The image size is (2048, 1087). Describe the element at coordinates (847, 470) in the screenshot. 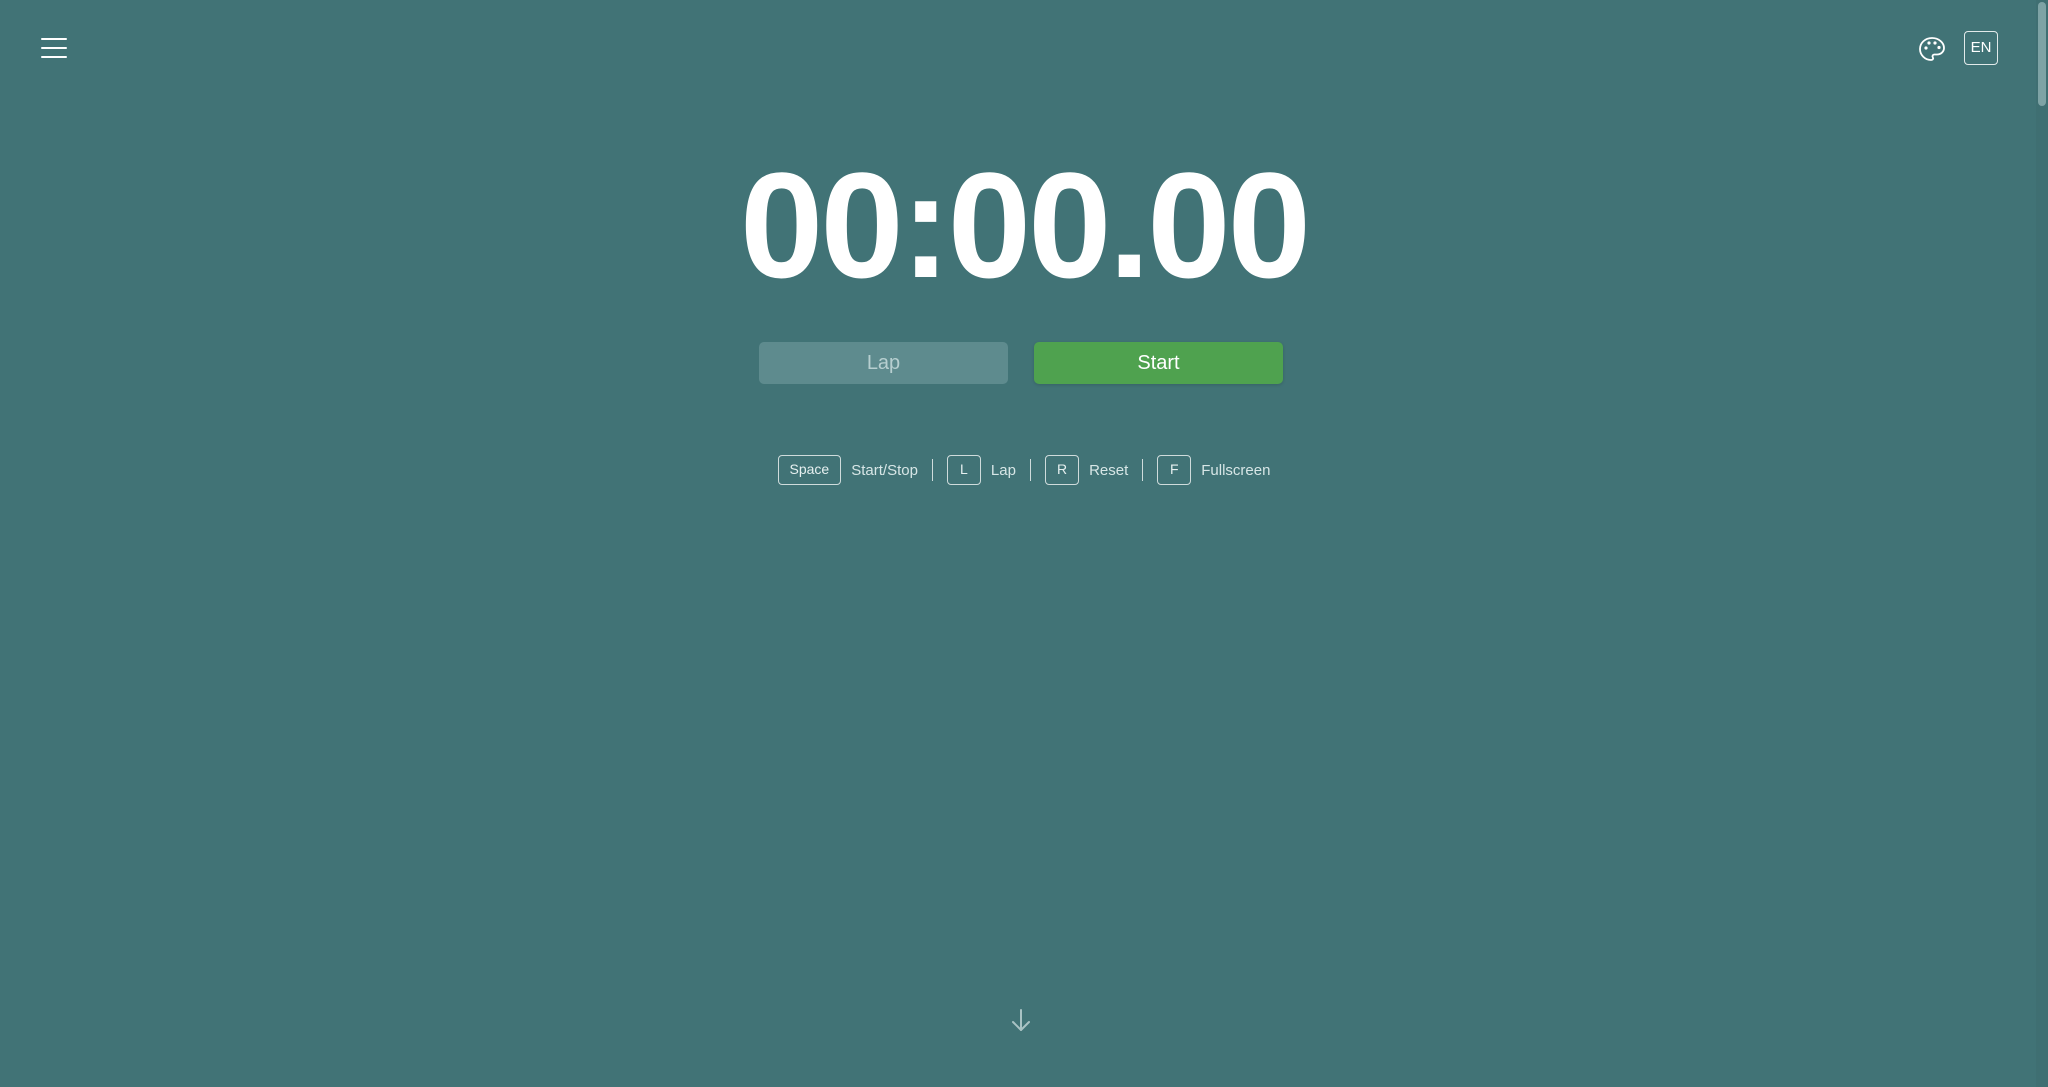

I see `shortcut-start-stop: Space Start/Stop` at that location.